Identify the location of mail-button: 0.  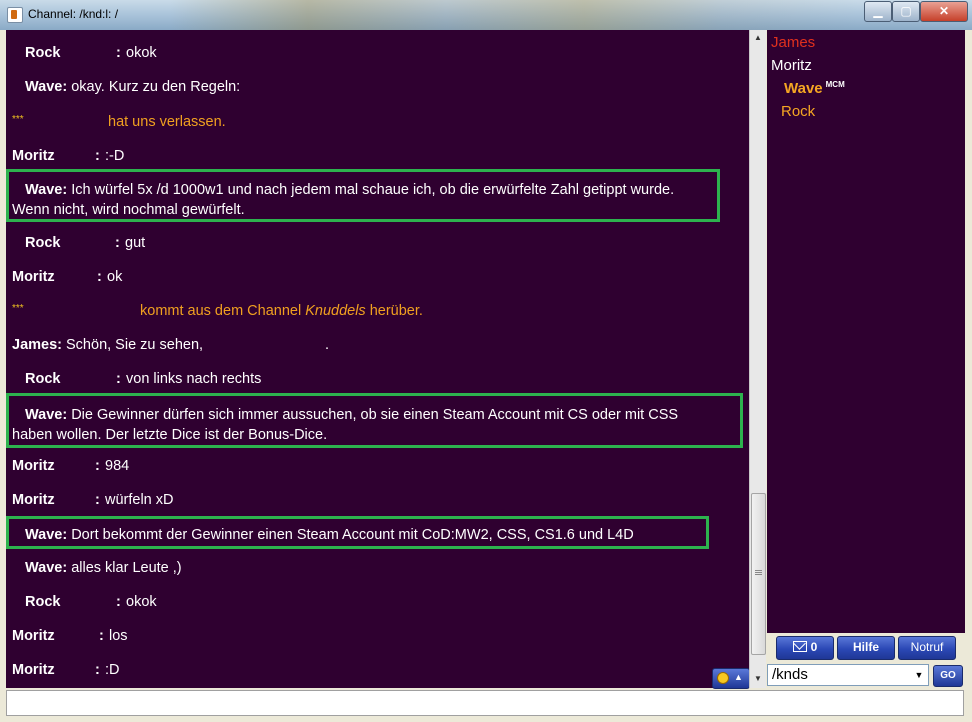
(805, 648).